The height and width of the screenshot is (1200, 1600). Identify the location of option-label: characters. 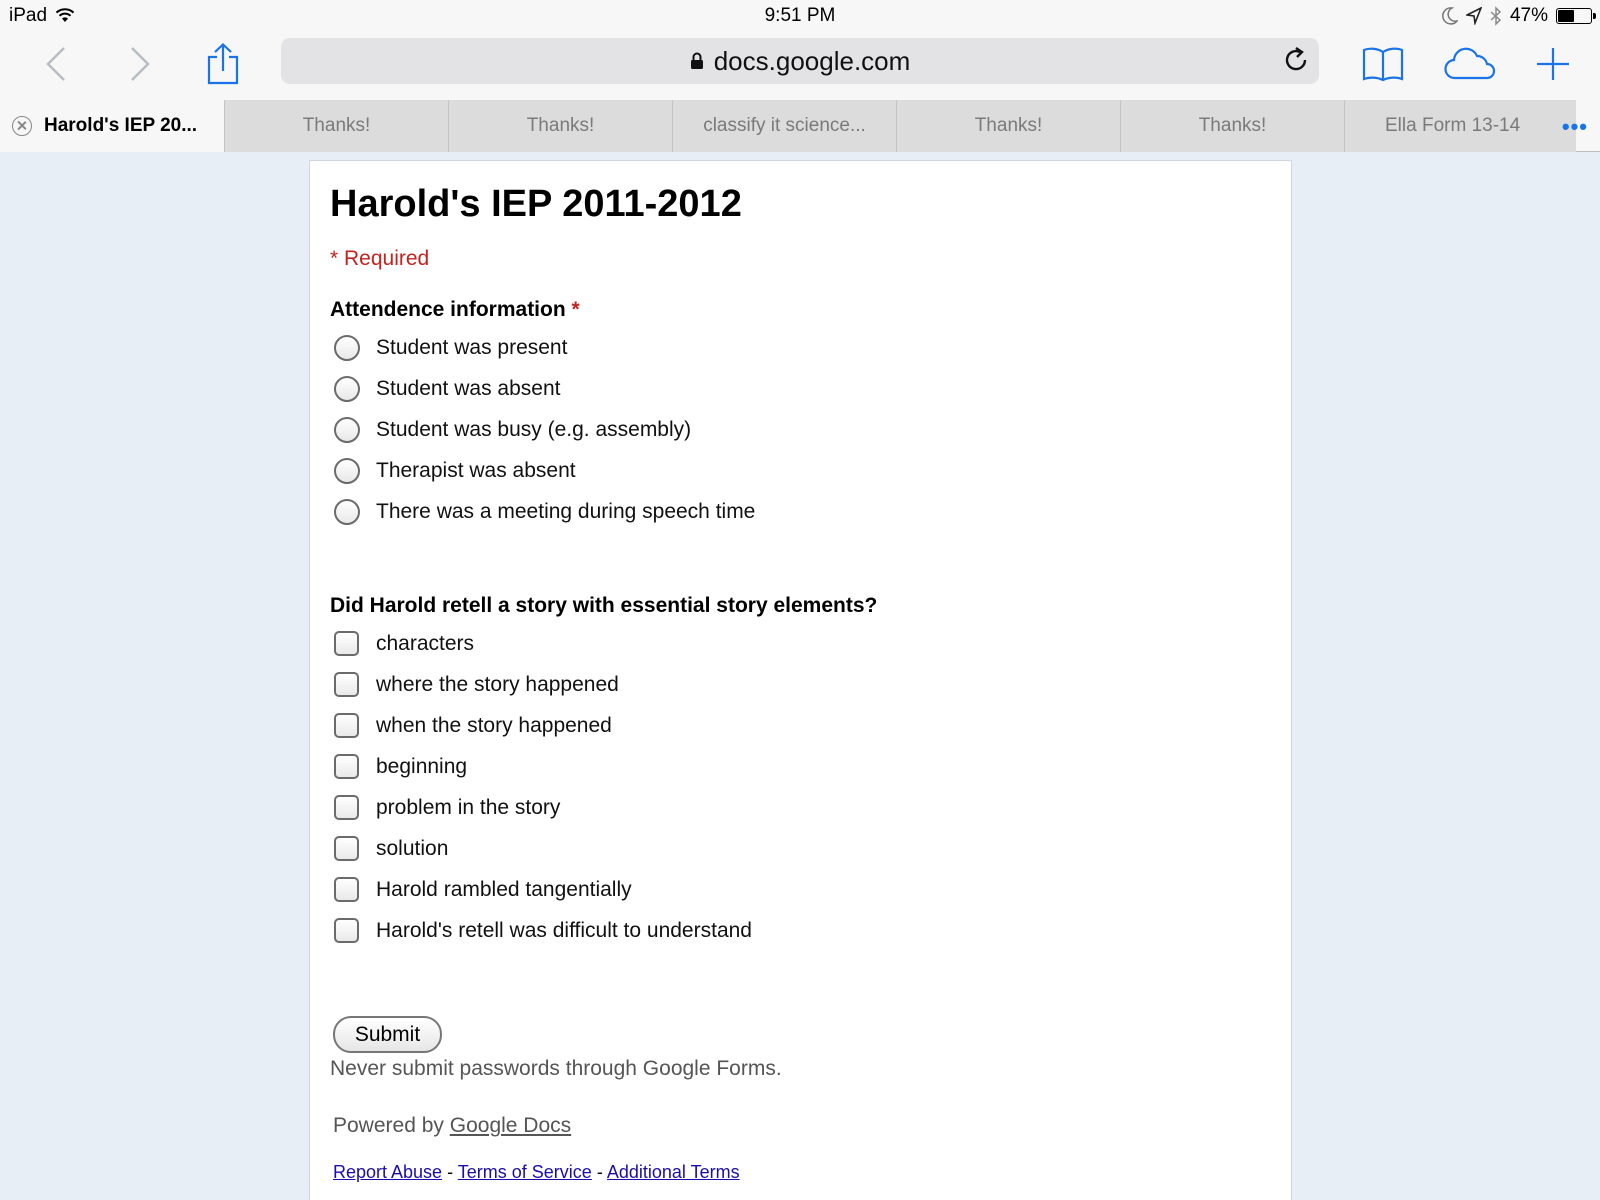
(425, 643).